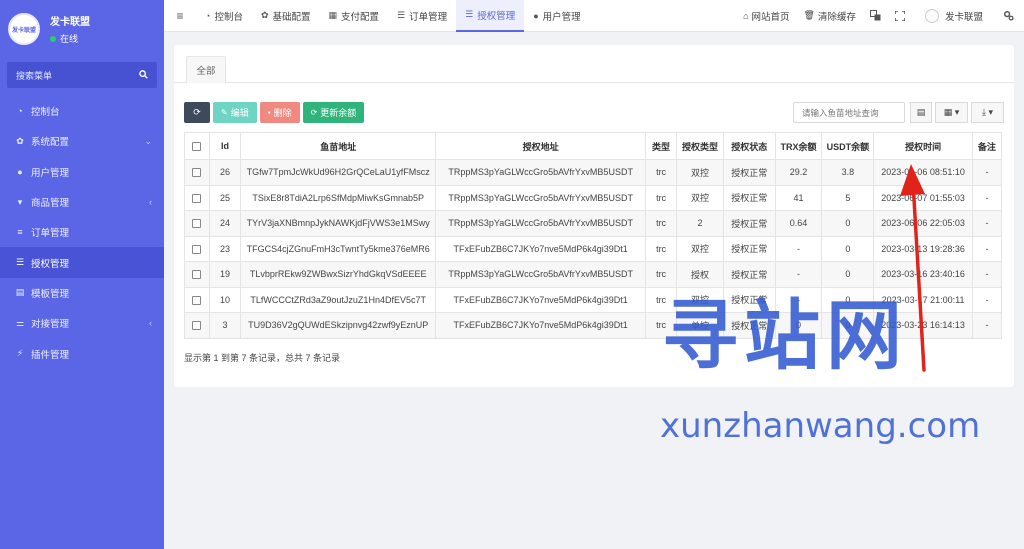  What do you see at coordinates (82, 353) in the screenshot?
I see `sidebar-item-8: ⚡ 插件管理` at bounding box center [82, 353].